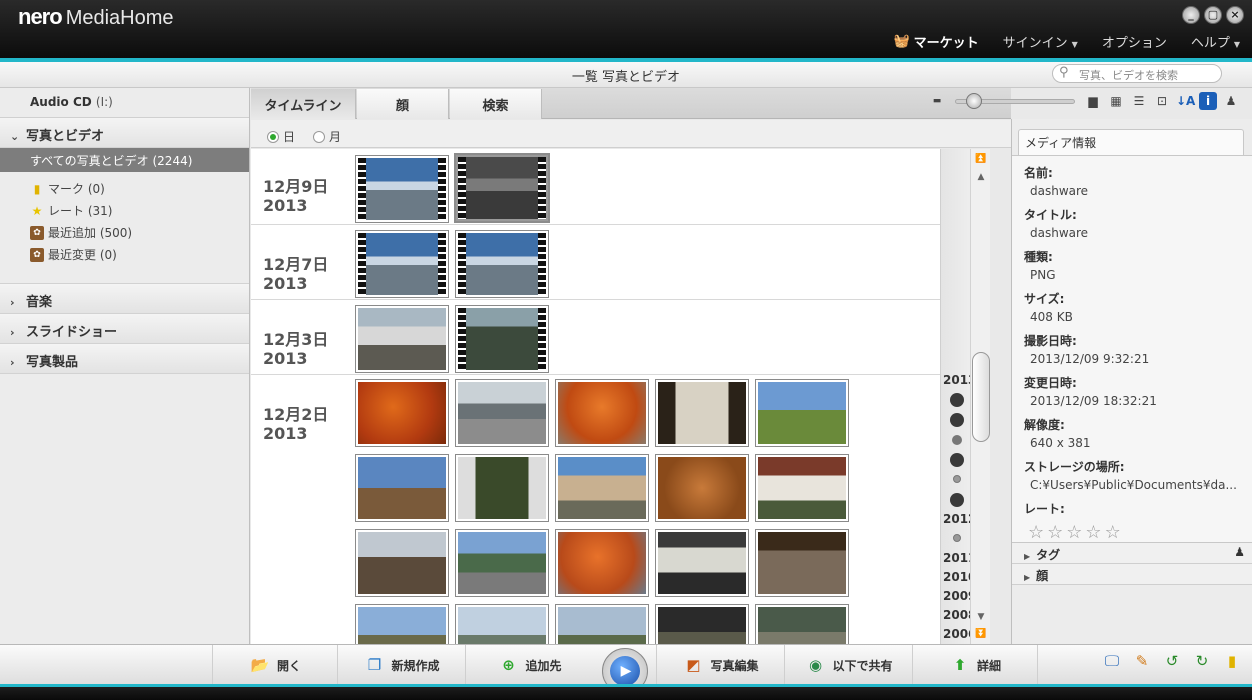  Describe the element at coordinates (124, 359) in the screenshot. I see `sidebar-section-photo-products: › 写真製品` at that location.